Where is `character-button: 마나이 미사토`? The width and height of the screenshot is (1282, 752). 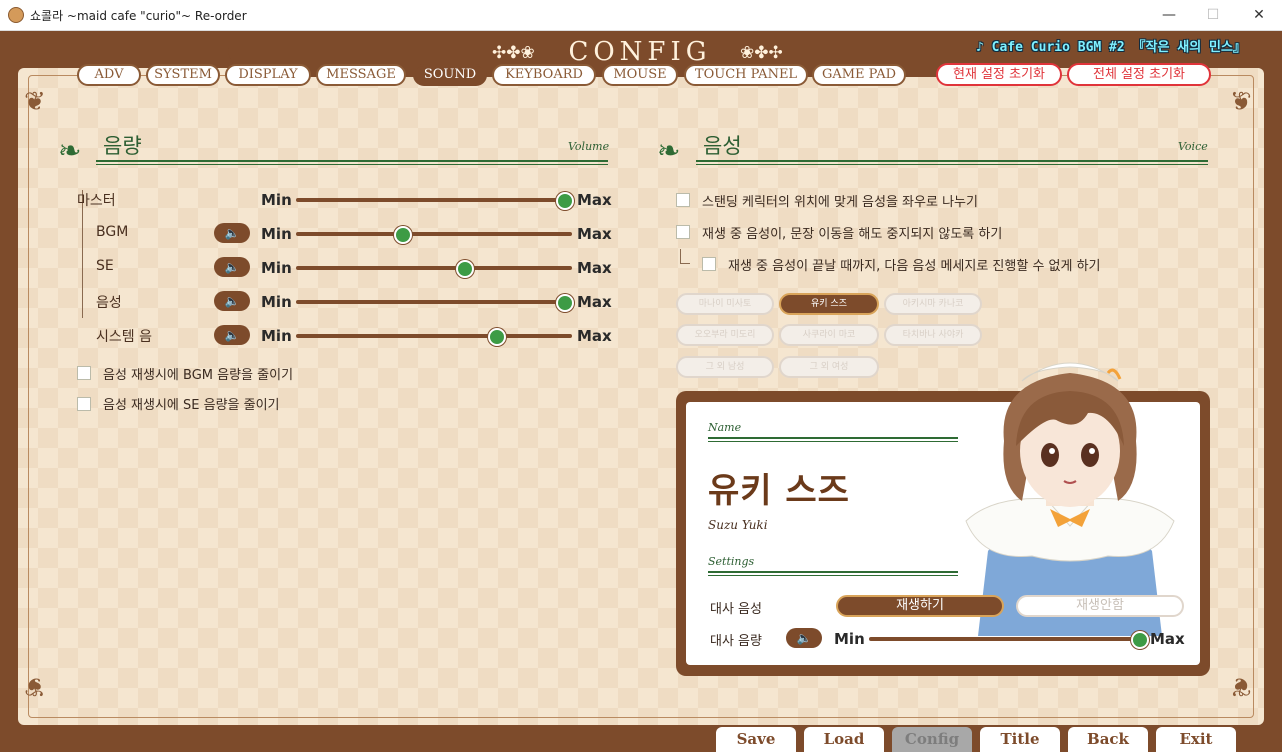 character-button: 마나이 미사토 is located at coordinates (725, 304).